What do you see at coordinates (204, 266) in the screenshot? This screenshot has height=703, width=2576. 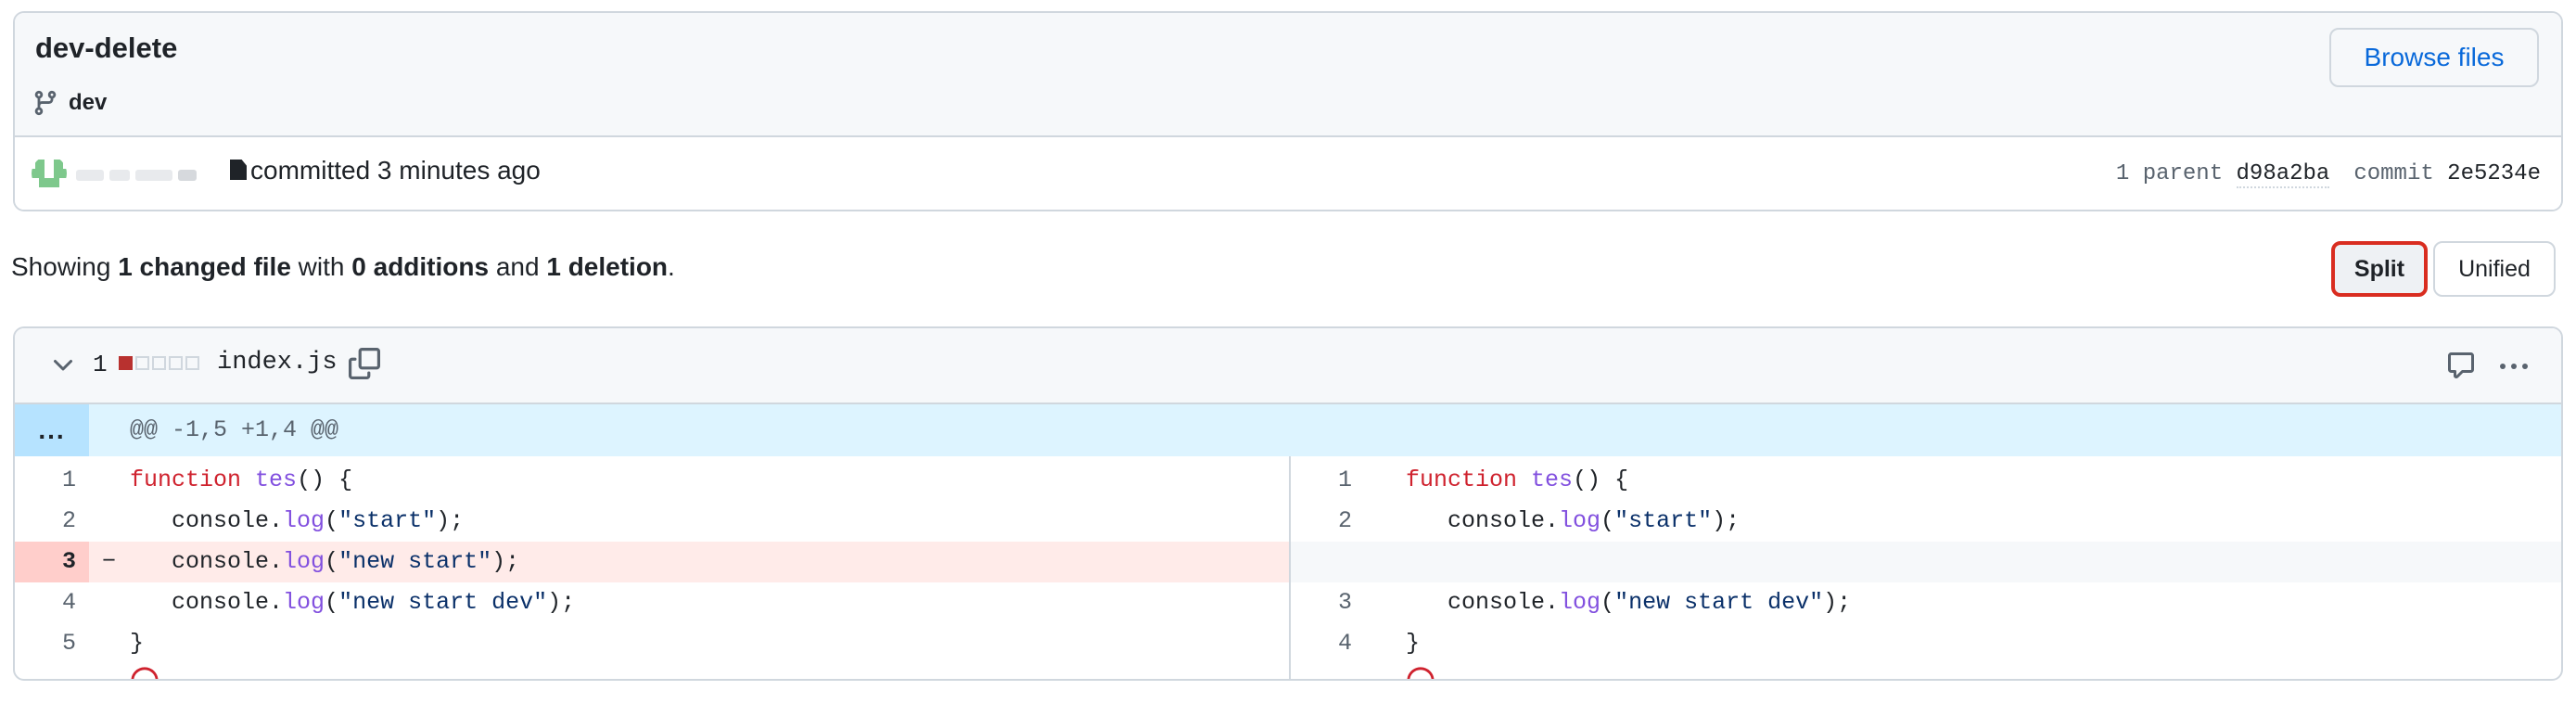 I see `changed-files-count: 1 changed file` at bounding box center [204, 266].